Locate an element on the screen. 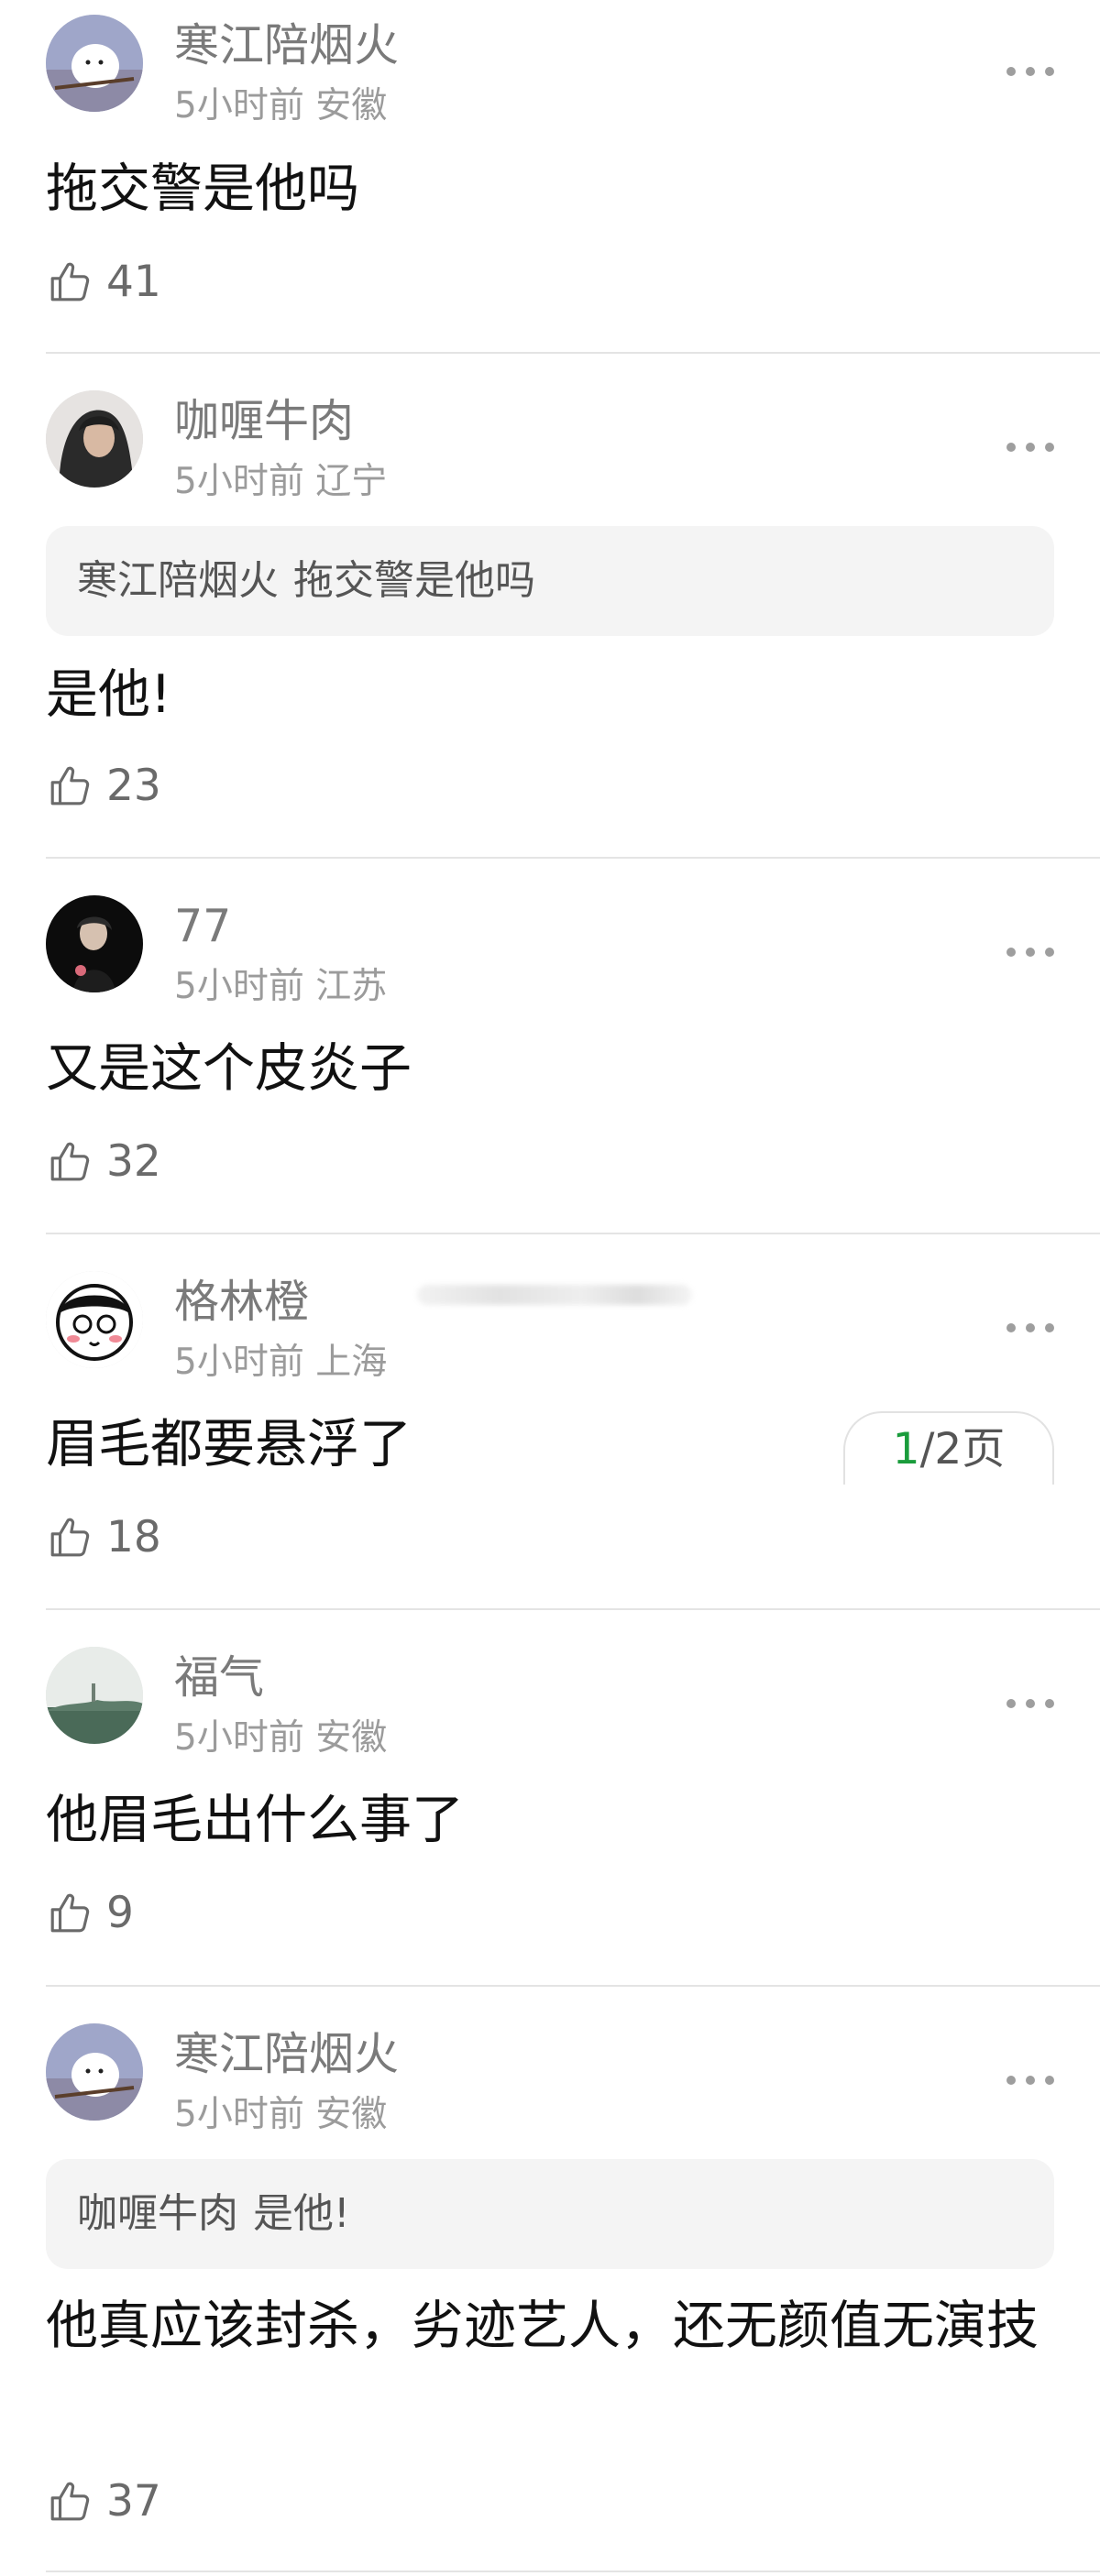  landscape-avatar-icon is located at coordinates (94, 1695).